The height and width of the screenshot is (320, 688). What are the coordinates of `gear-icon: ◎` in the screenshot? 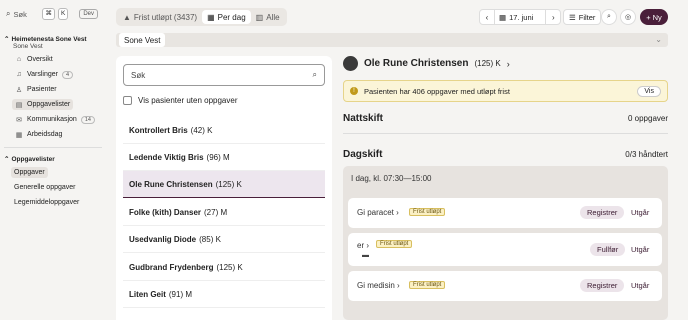 It's located at (628, 17).